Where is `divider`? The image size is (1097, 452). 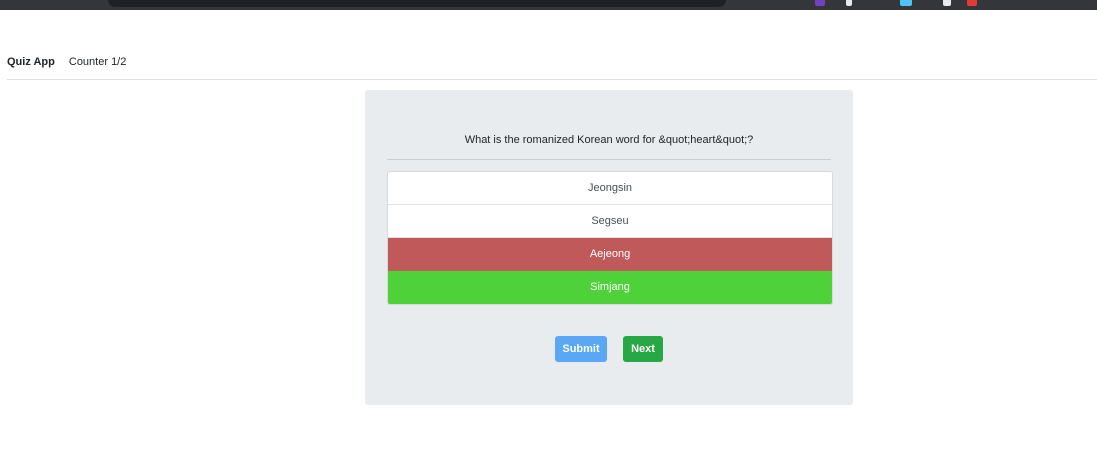 divider is located at coordinates (609, 159).